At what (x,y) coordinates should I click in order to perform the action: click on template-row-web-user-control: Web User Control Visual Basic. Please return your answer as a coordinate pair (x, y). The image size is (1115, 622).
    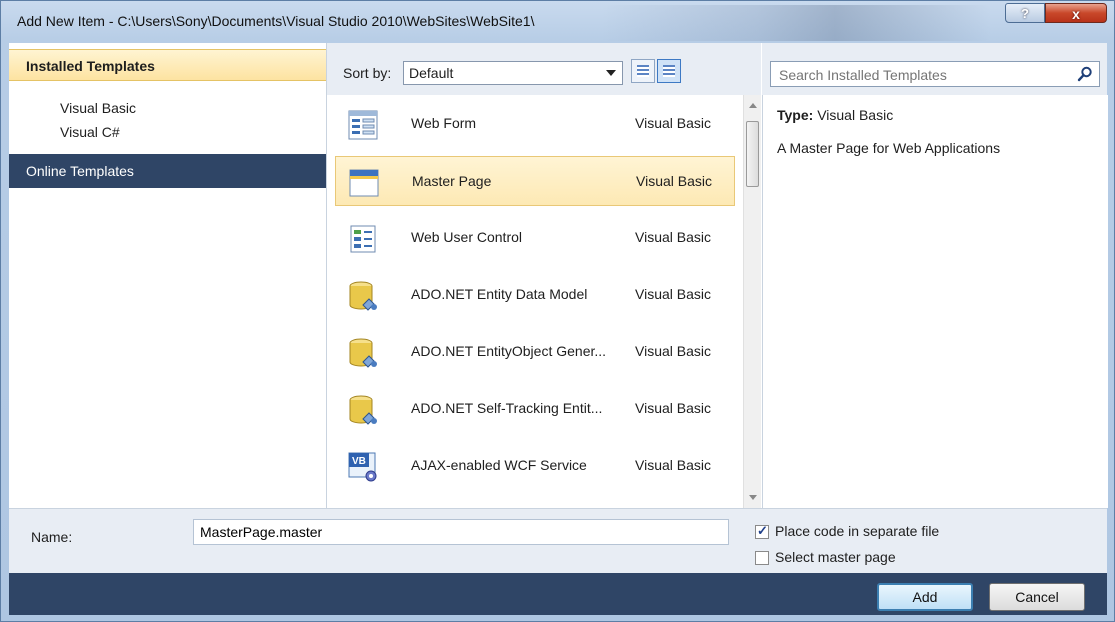
    Looking at the image, I should click on (535, 238).